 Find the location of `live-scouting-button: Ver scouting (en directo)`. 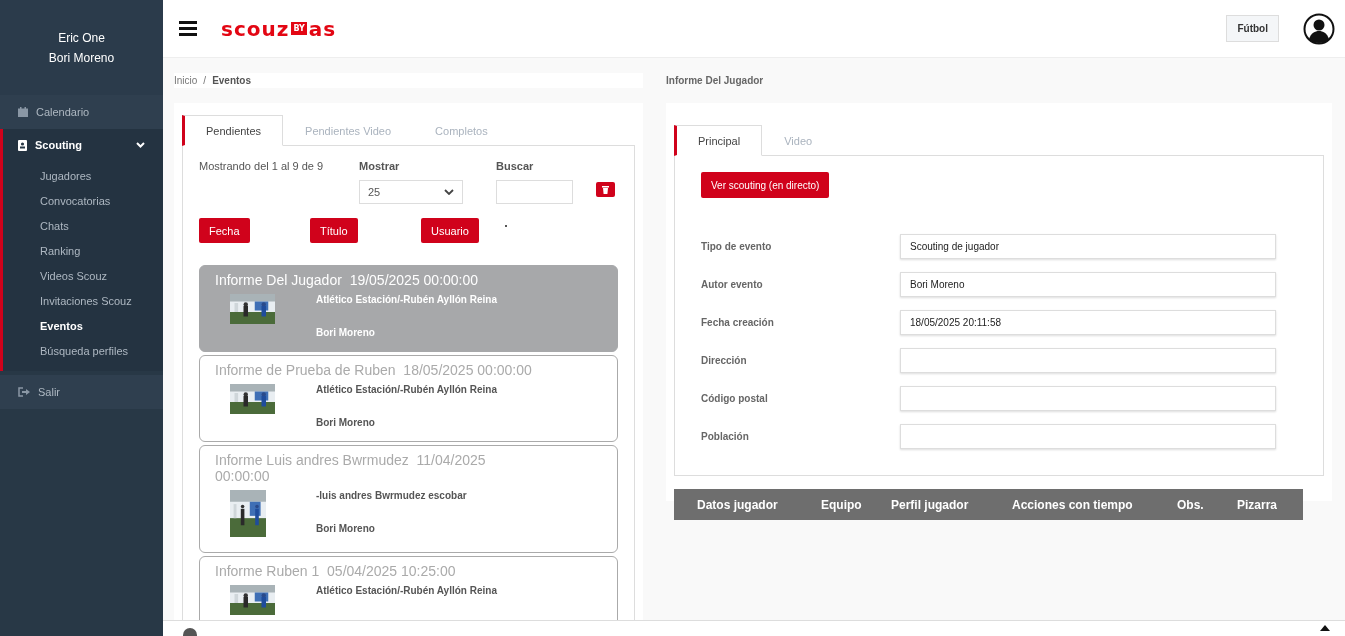

live-scouting-button: Ver scouting (en directo) is located at coordinates (765, 185).